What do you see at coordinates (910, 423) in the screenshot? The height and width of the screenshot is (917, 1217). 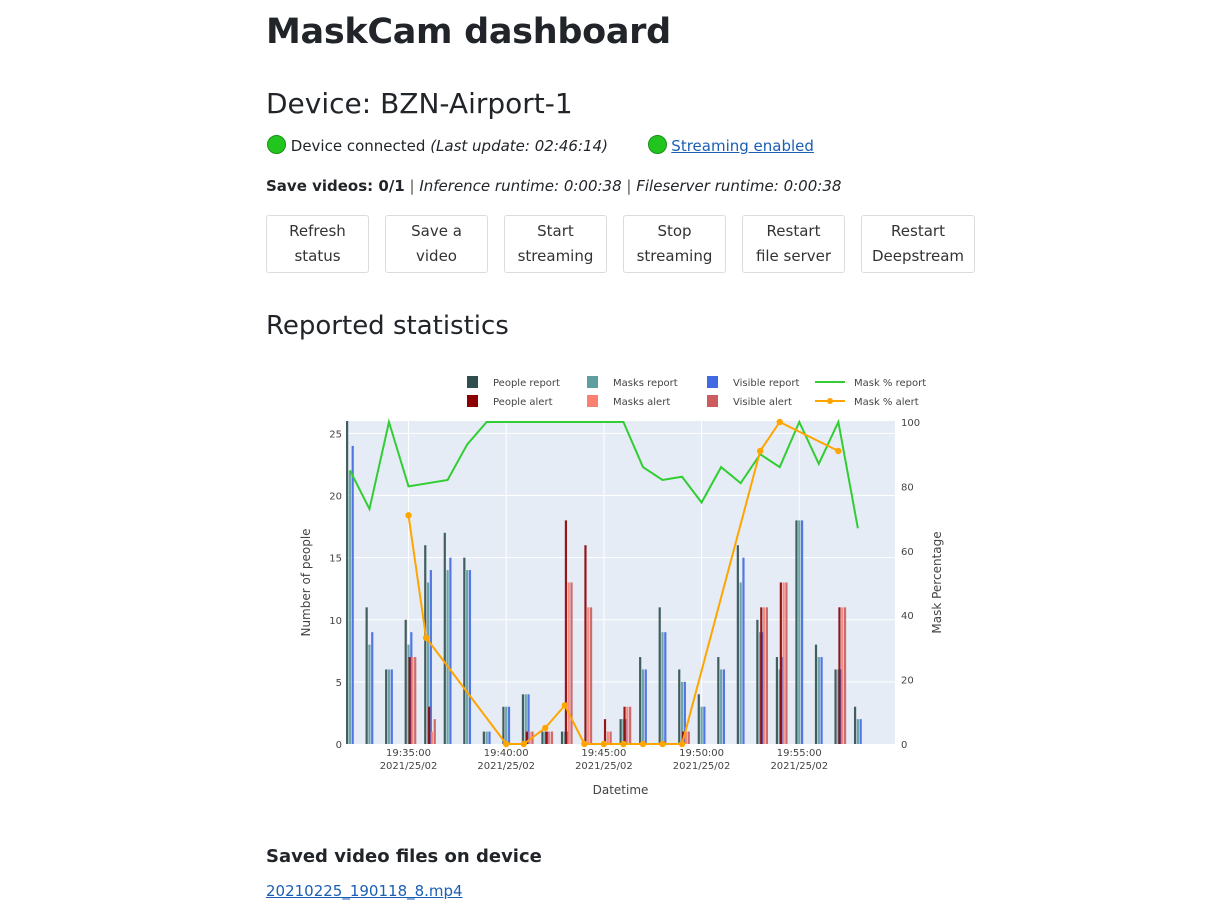 I see `y2-tick-label: 100` at bounding box center [910, 423].